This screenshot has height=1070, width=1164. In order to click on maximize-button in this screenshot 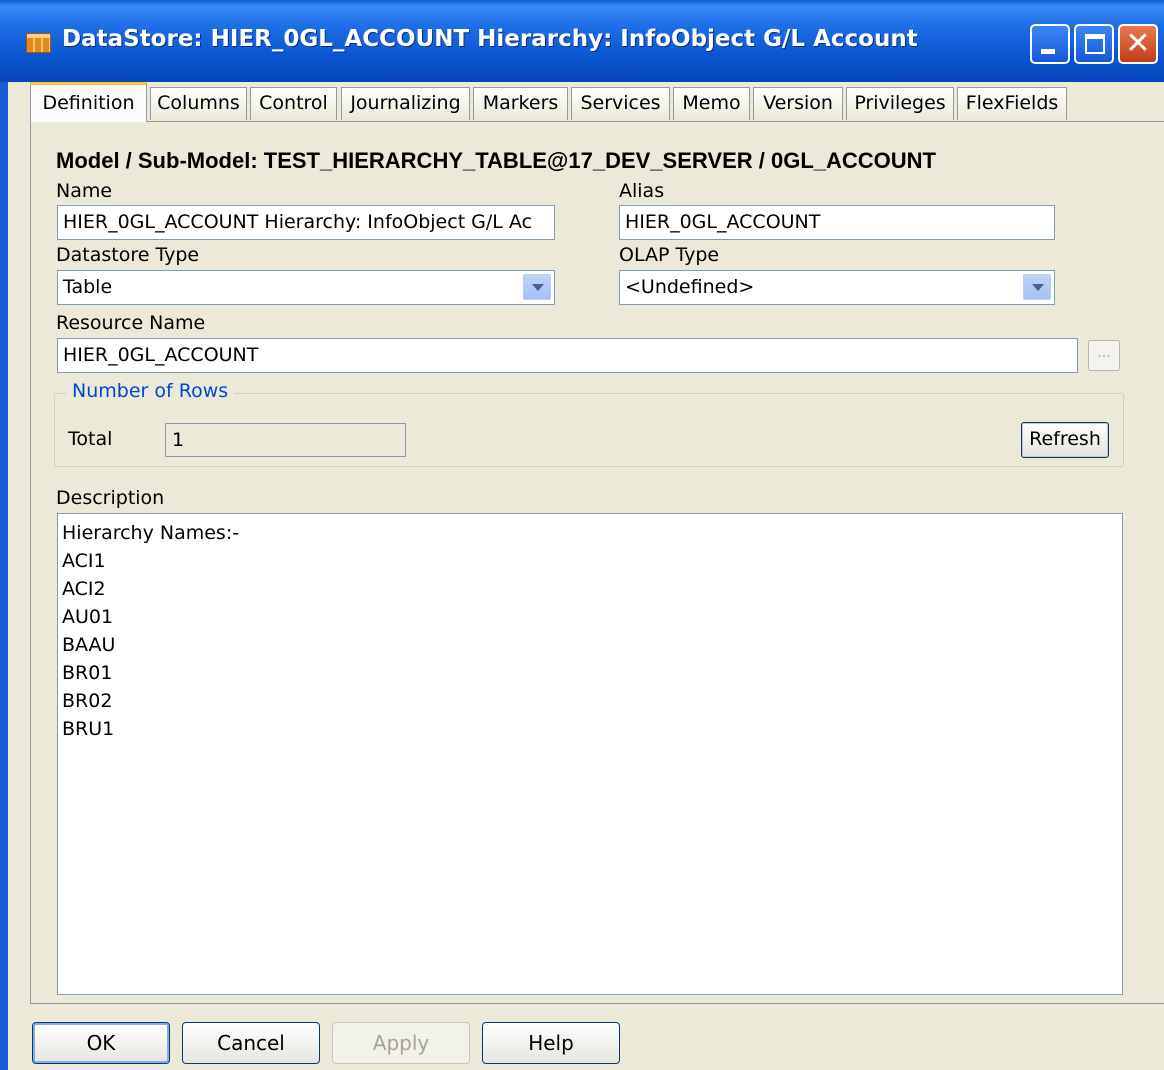, I will do `click(1094, 44)`.